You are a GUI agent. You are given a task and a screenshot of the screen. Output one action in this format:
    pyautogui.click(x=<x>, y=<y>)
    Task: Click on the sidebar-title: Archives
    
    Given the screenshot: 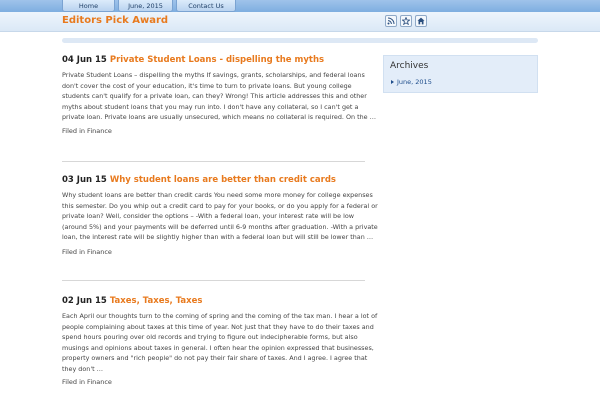 What is the action you would take?
    pyautogui.click(x=409, y=66)
    